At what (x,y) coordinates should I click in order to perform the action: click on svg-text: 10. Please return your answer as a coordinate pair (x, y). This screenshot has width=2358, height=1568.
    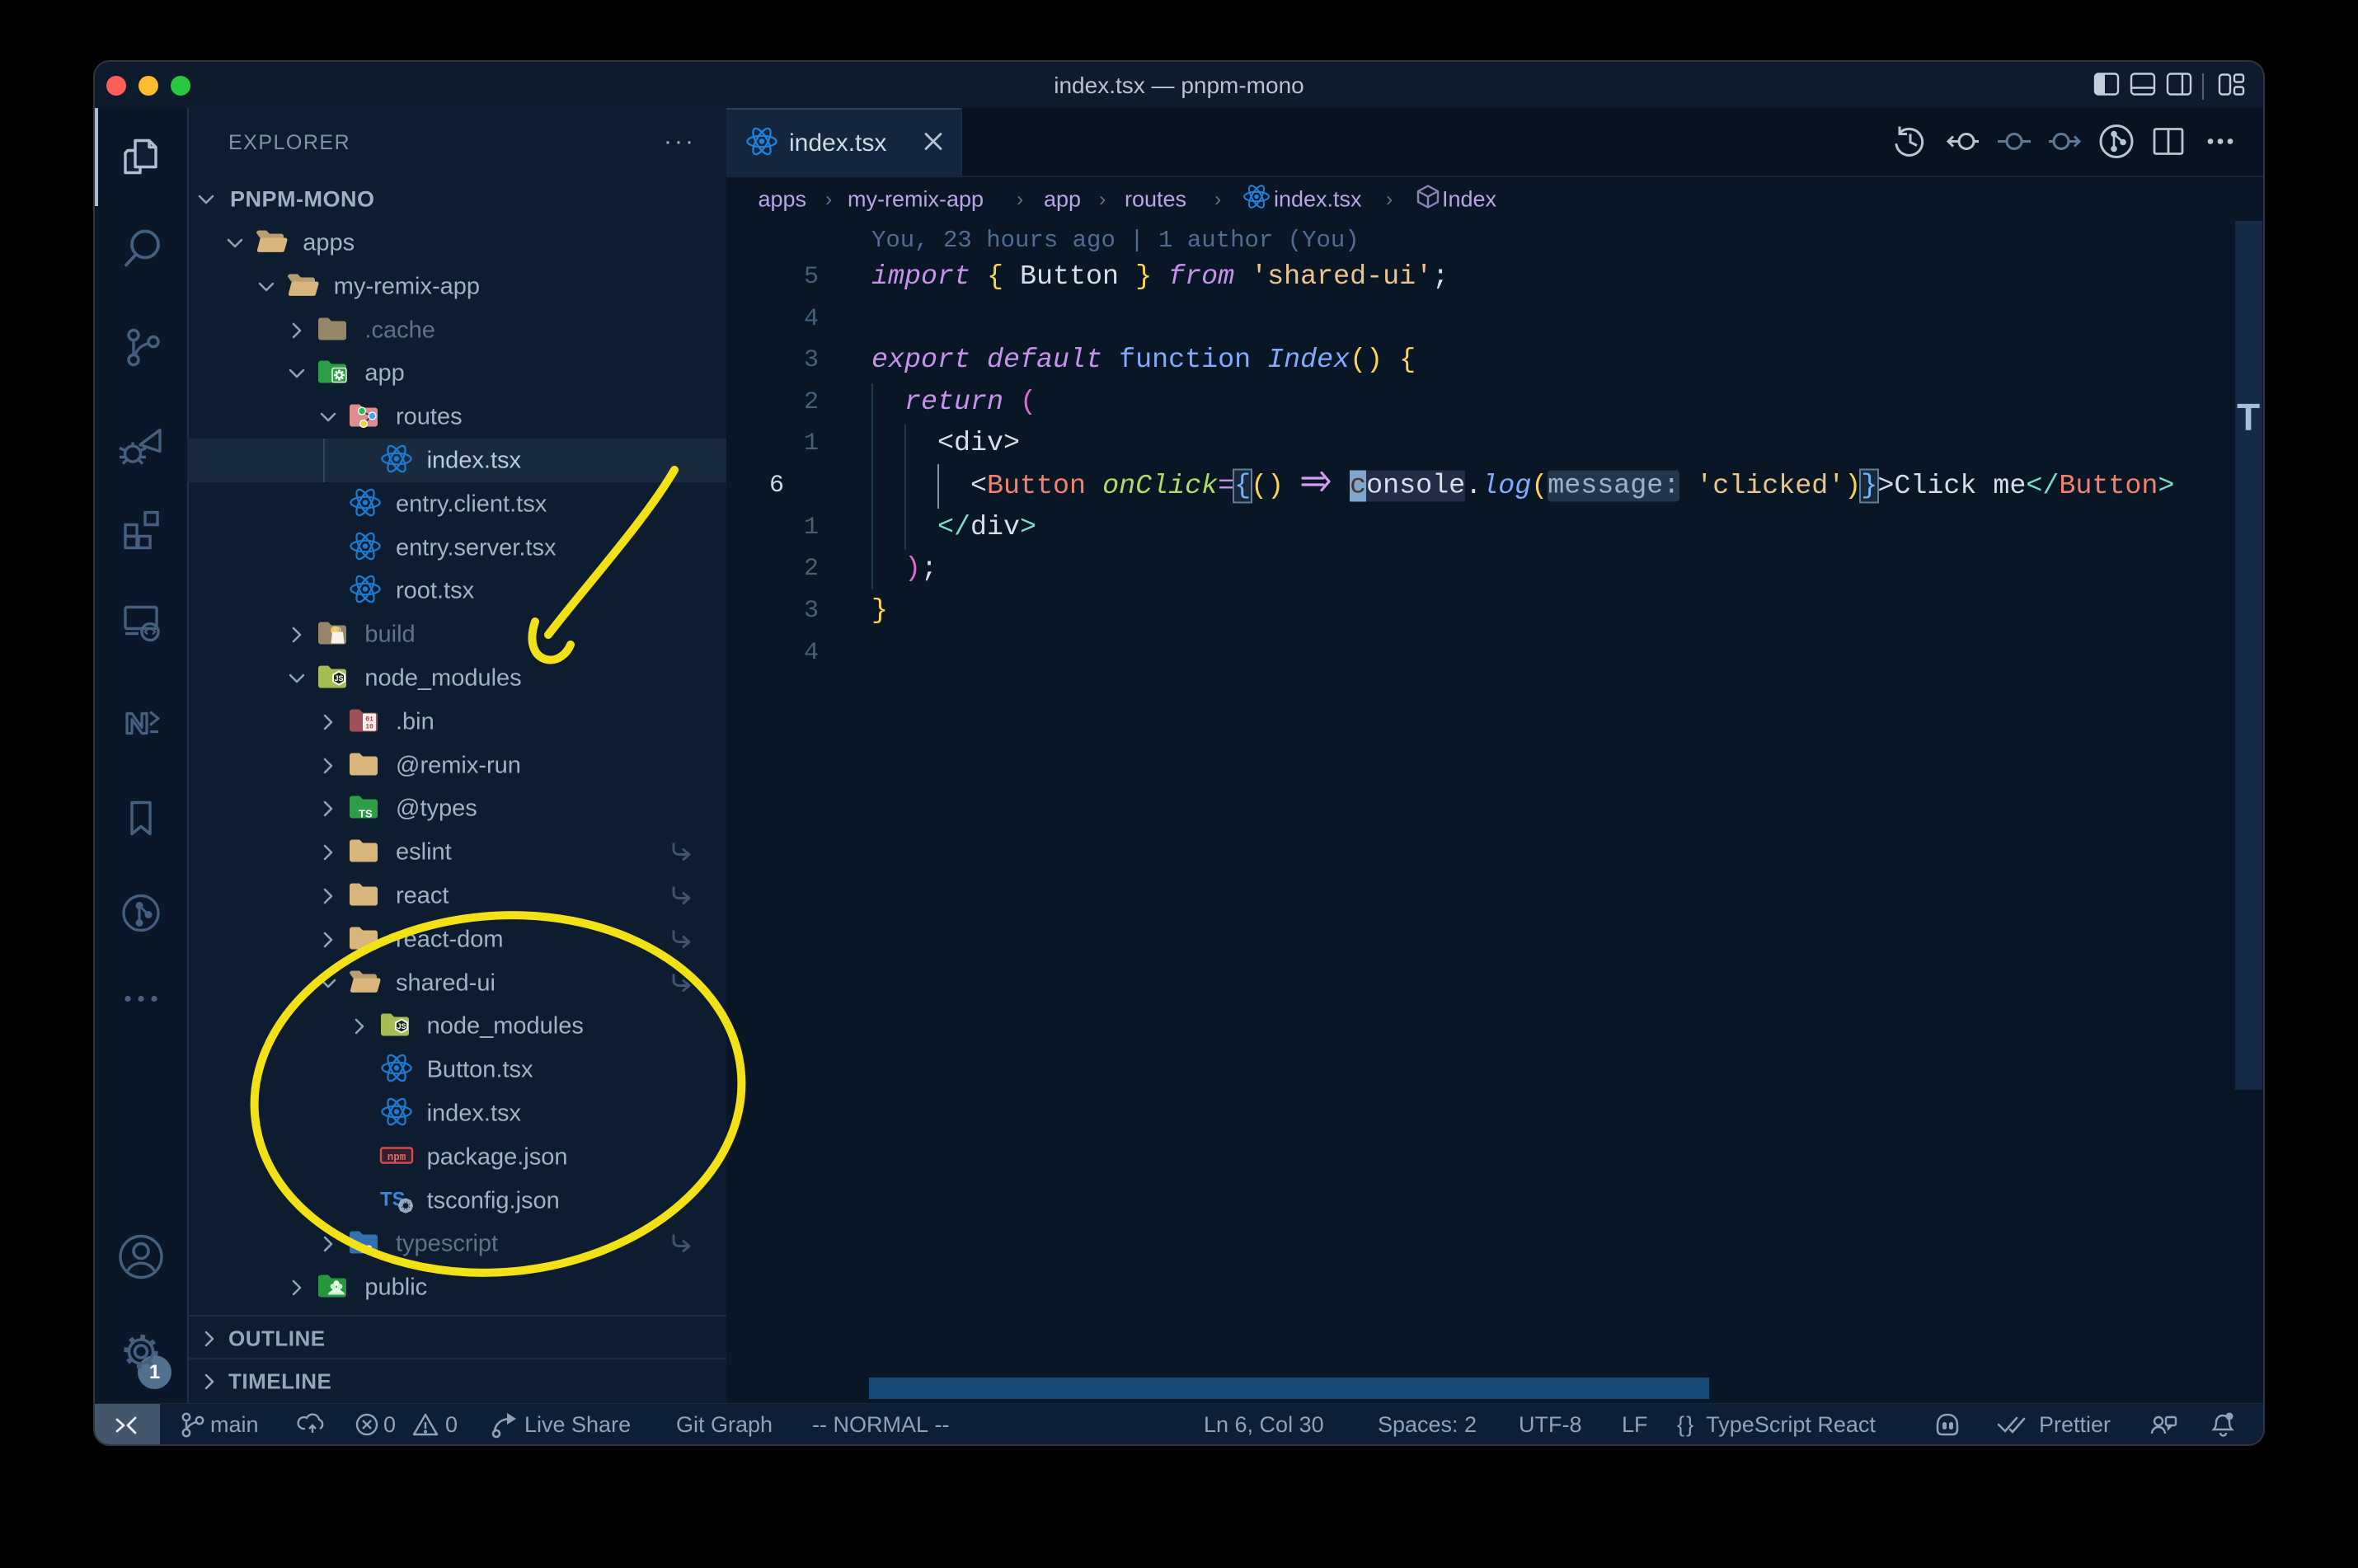
    Looking at the image, I should click on (369, 726).